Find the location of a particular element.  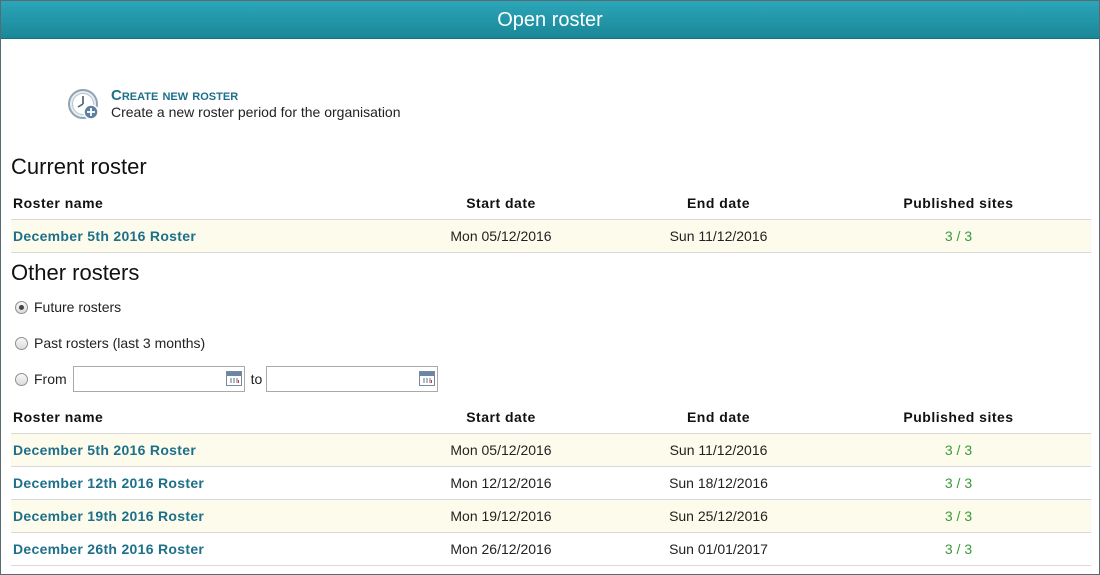

start-date-cell: Mon 19/12/2016 is located at coordinates (501, 516).